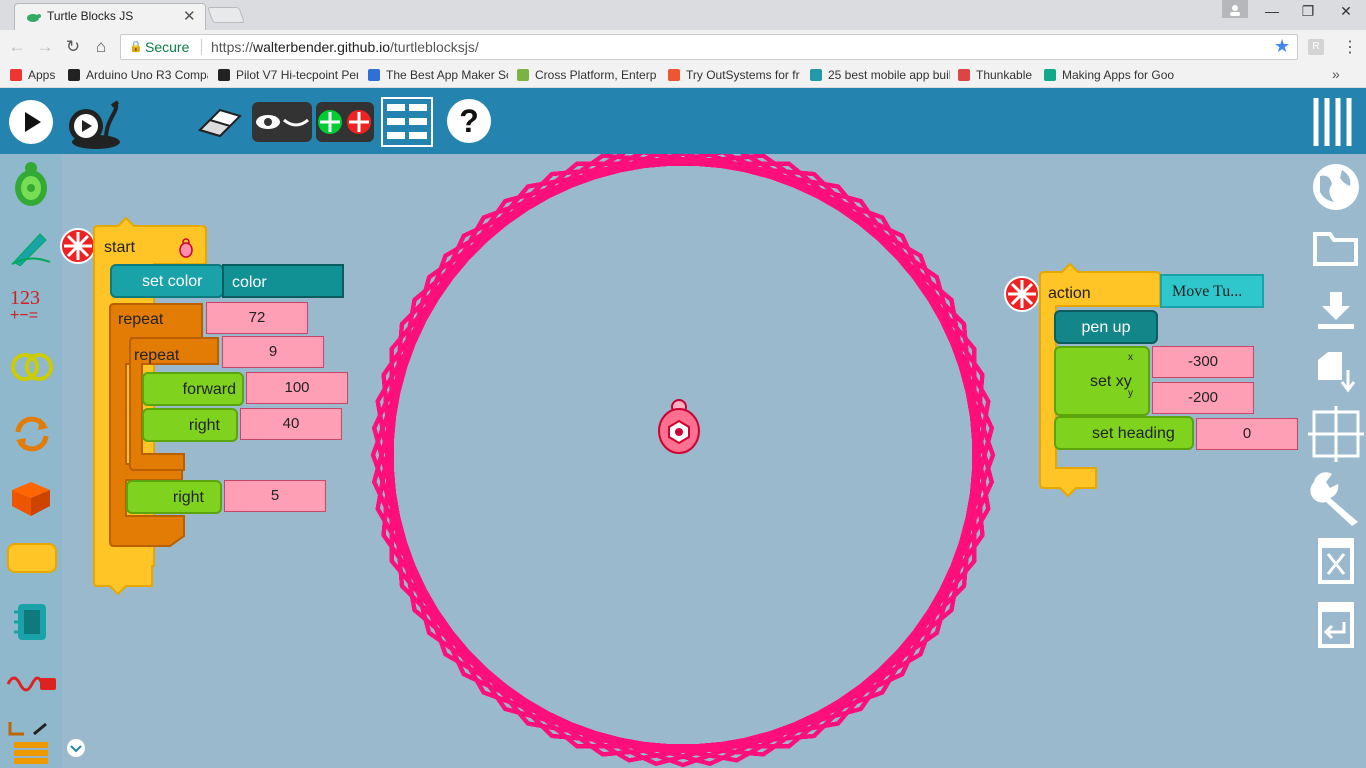 The height and width of the screenshot is (768, 1366). I want to click on minimize-icon: —, so click(1272, 12).